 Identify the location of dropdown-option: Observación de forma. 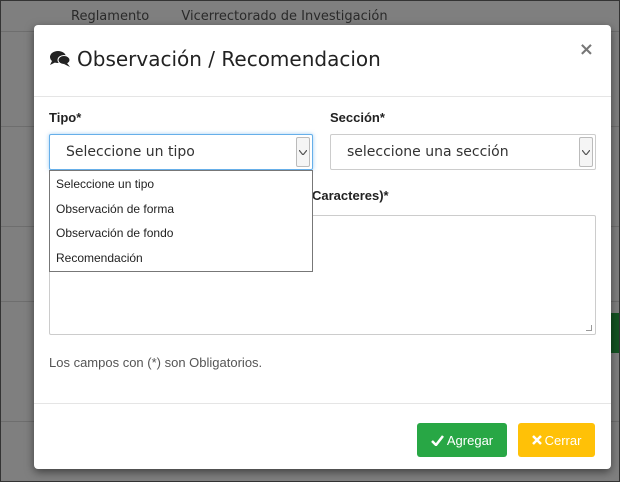
(181, 208).